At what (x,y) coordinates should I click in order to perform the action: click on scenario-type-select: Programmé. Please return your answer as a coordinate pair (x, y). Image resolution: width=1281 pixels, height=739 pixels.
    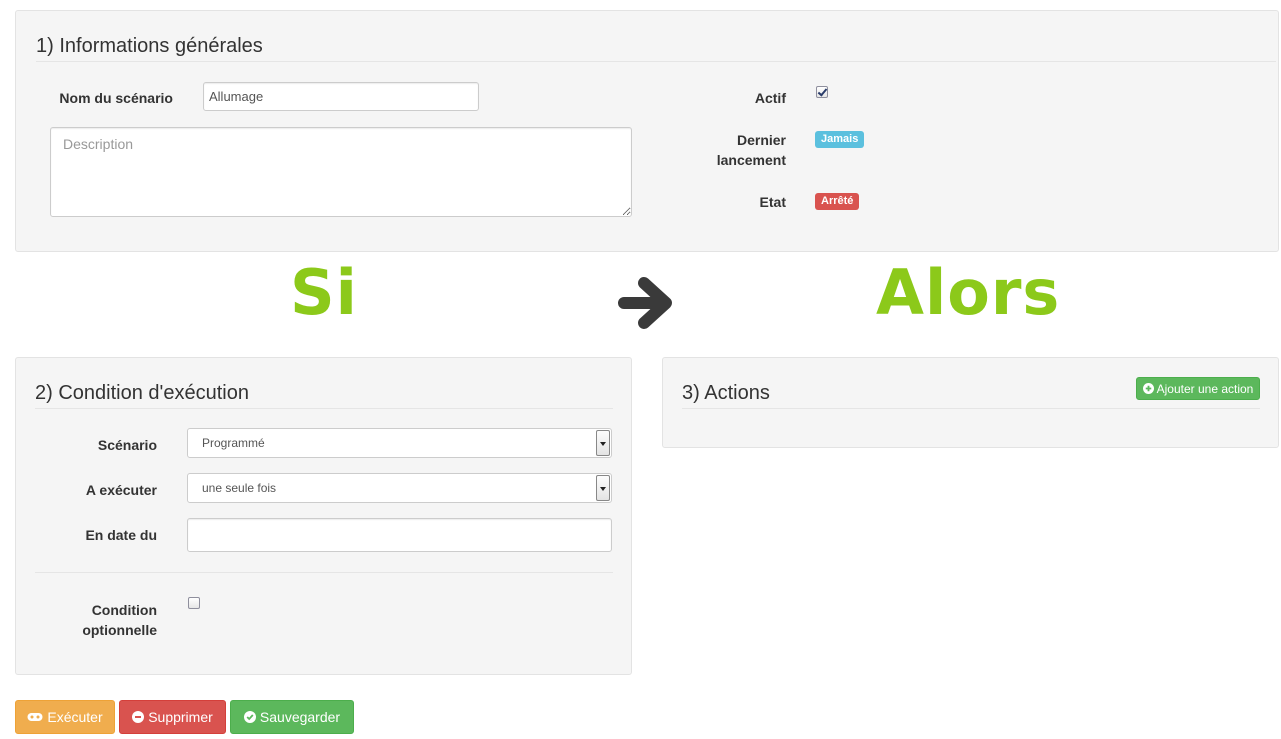
    Looking at the image, I should click on (399, 443).